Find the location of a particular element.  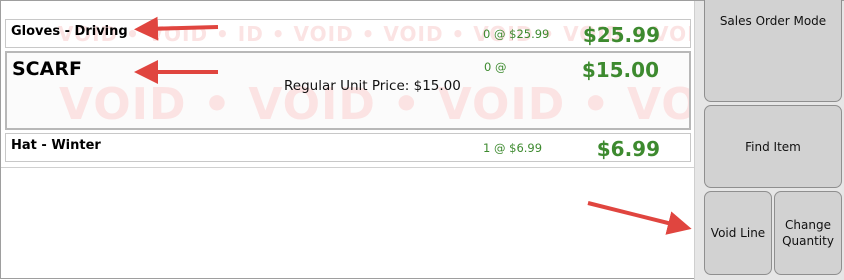

void-line-button: Void Line is located at coordinates (738, 233).